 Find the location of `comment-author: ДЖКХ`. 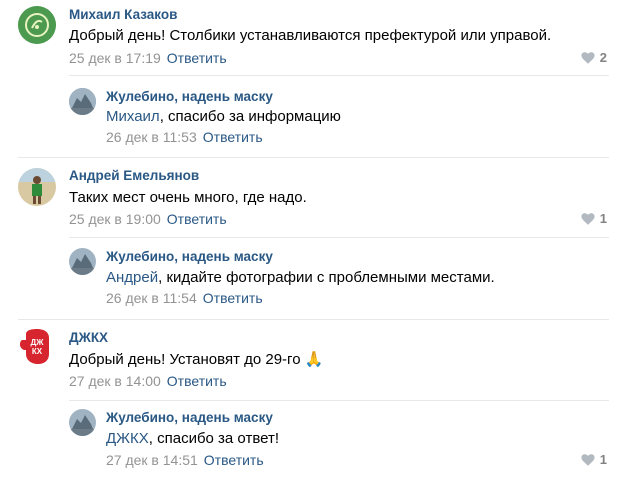

comment-author: ДЖКХ is located at coordinates (88, 337).